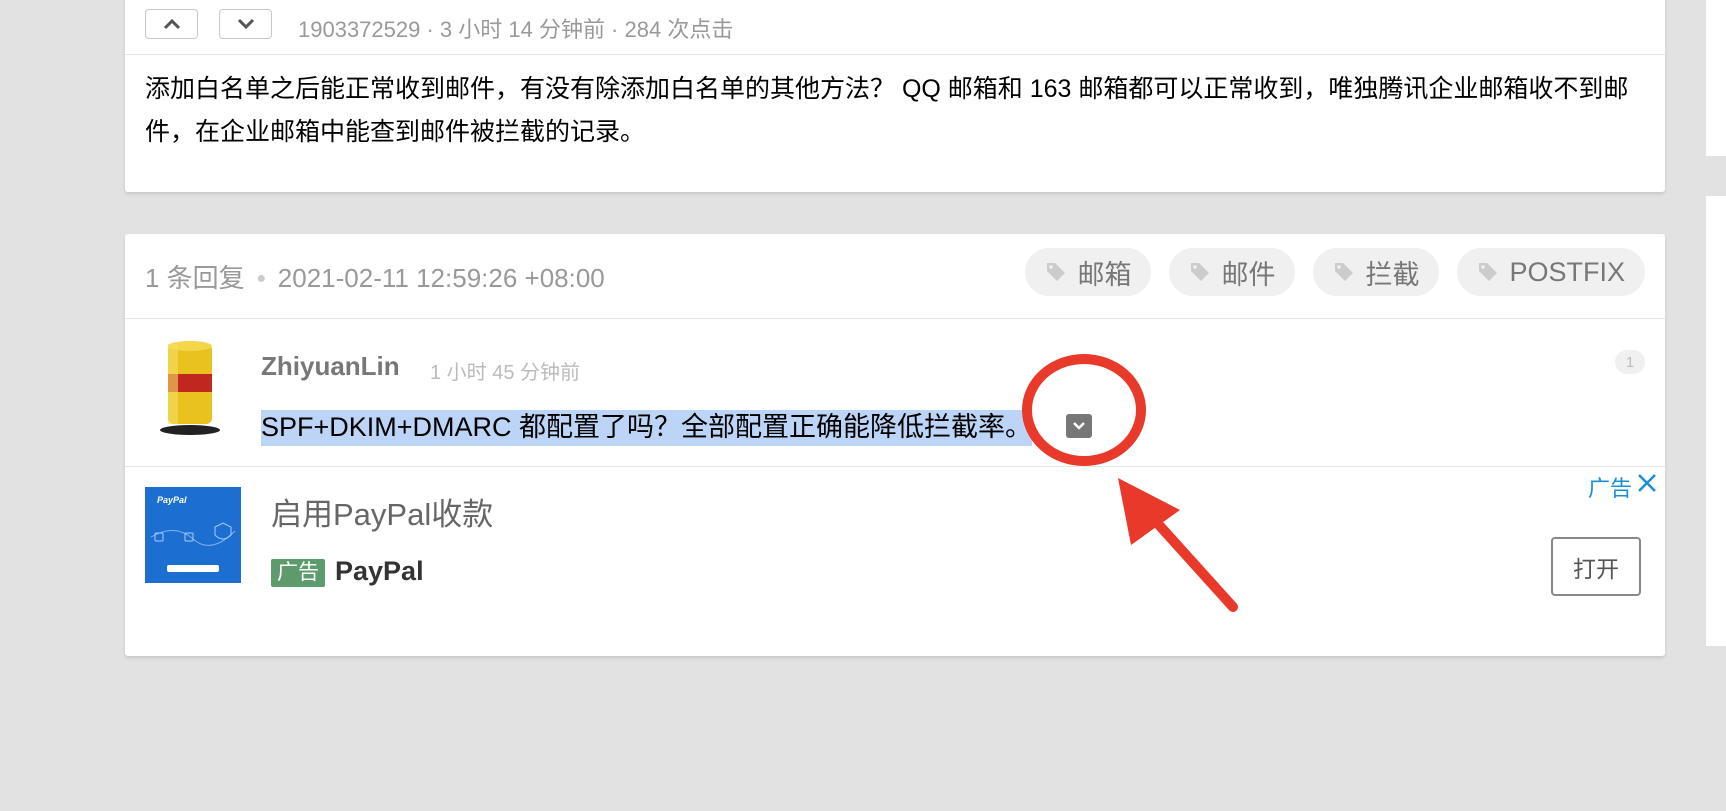 The height and width of the screenshot is (811, 1726). What do you see at coordinates (1191, 561) in the screenshot?
I see `annotation-arrow-shaft` at bounding box center [1191, 561].